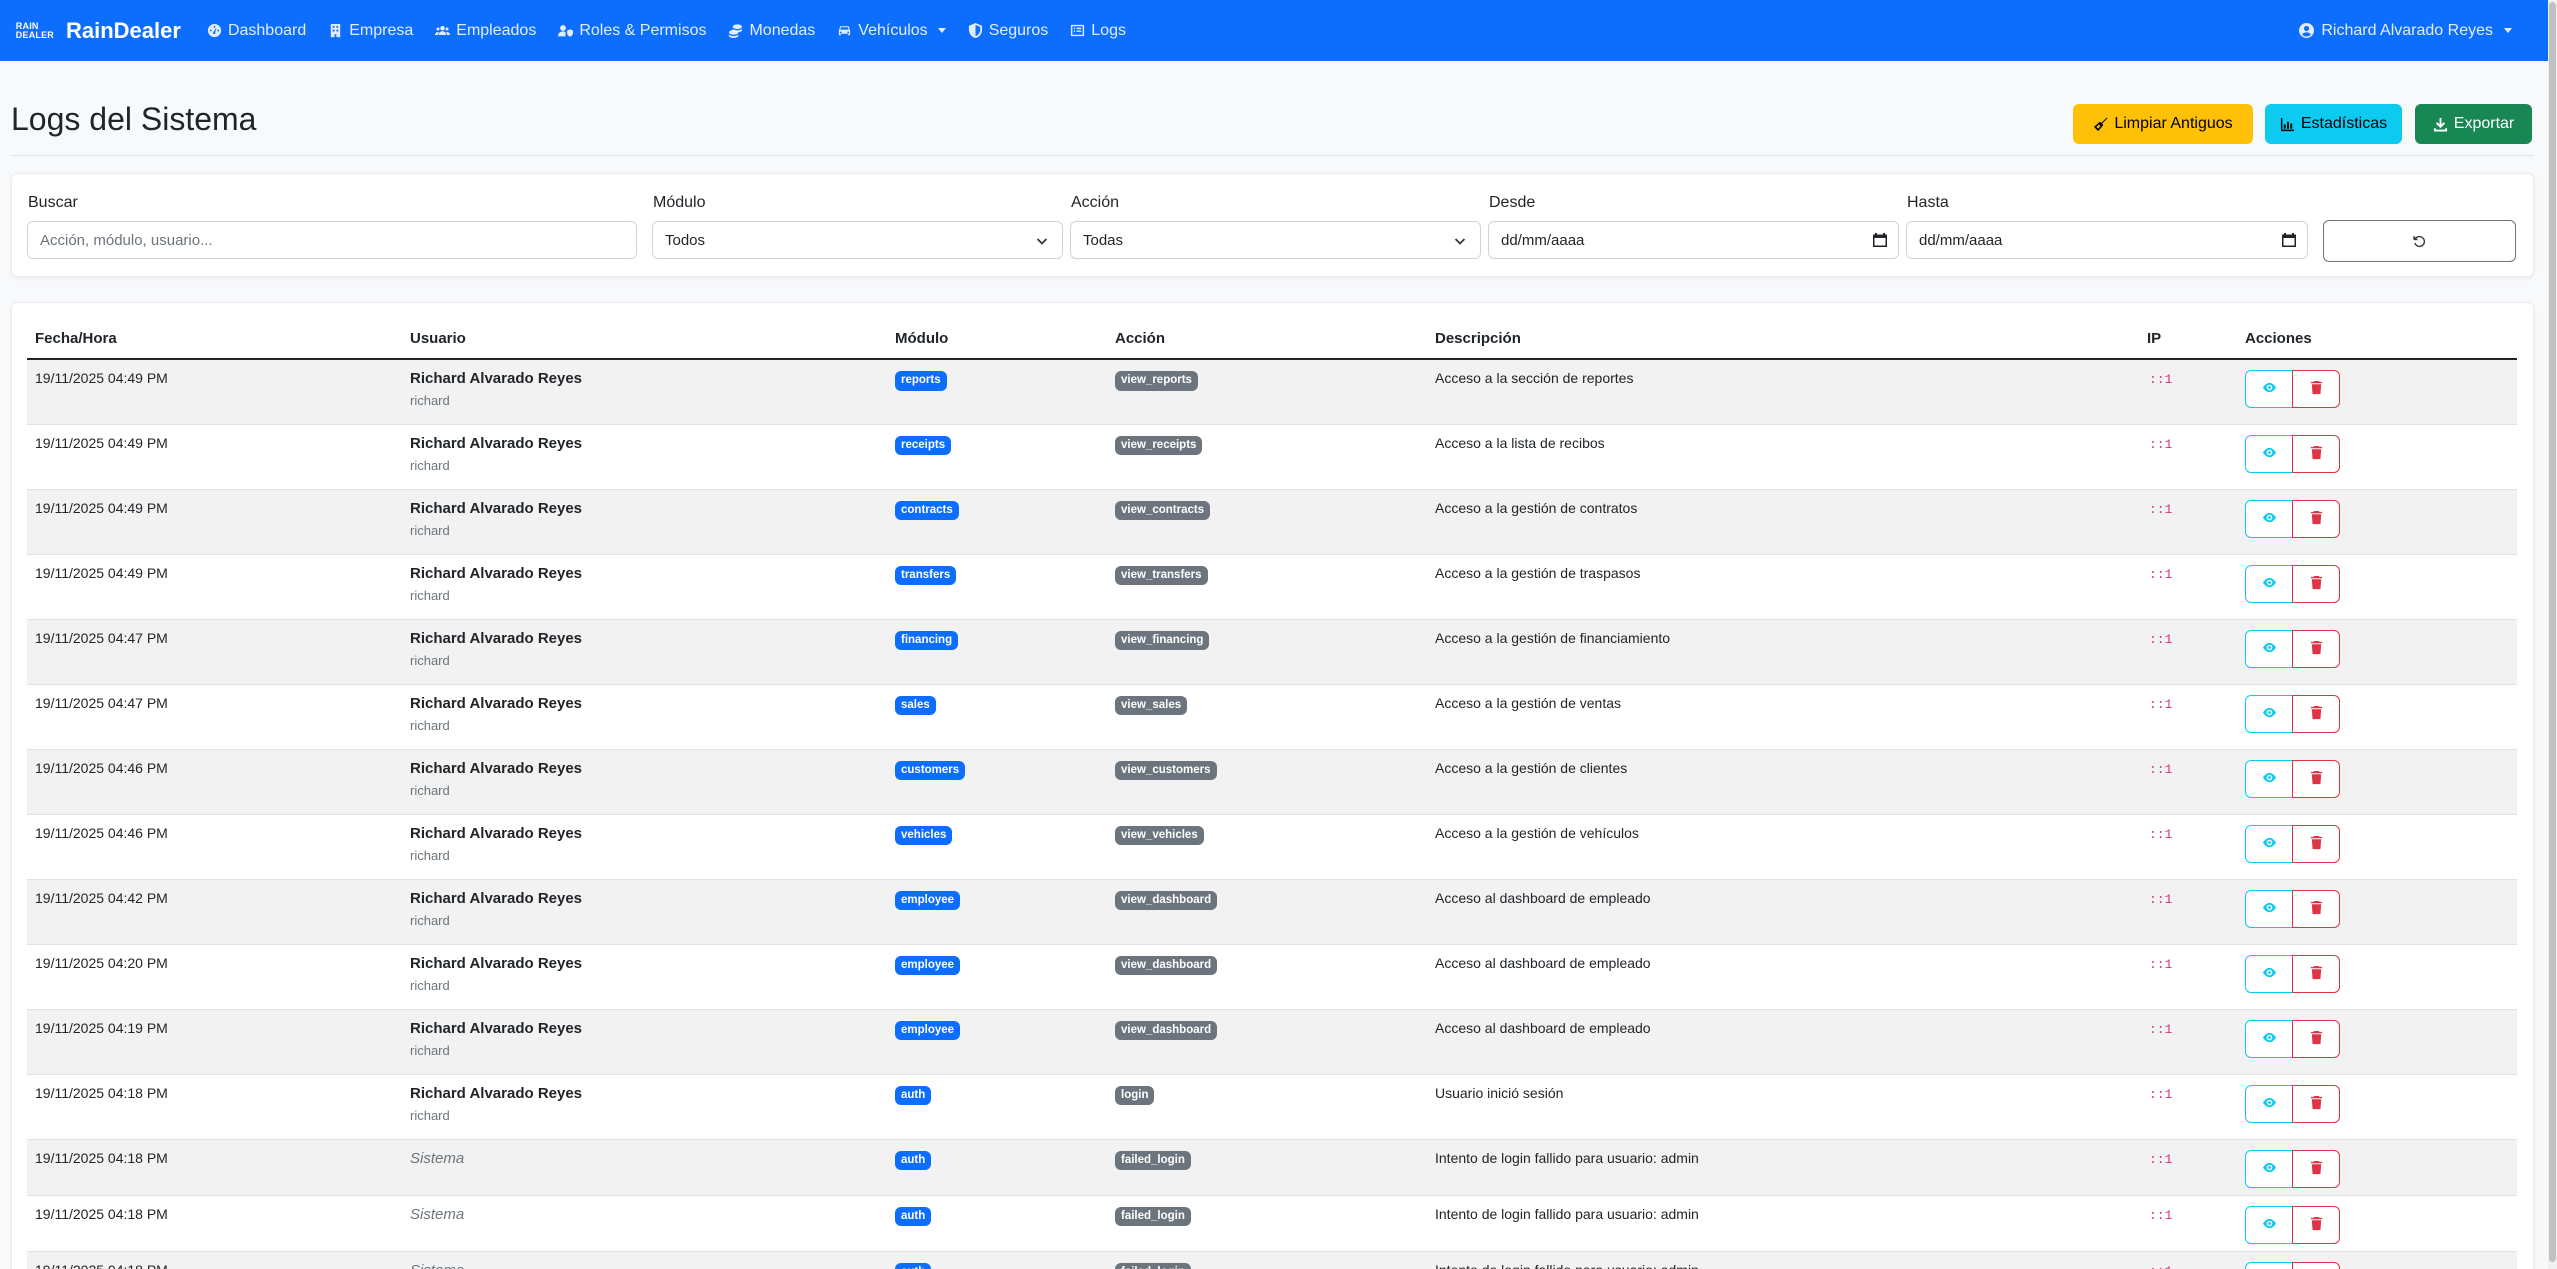  What do you see at coordinates (632, 31) in the screenshot?
I see `nav-roles-permisos: Roles & Permisos` at bounding box center [632, 31].